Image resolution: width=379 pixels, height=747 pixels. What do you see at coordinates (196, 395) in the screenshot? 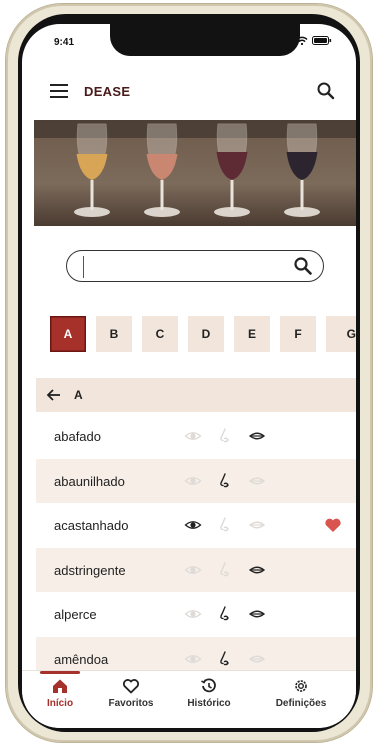
I see `section-header: A` at bounding box center [196, 395].